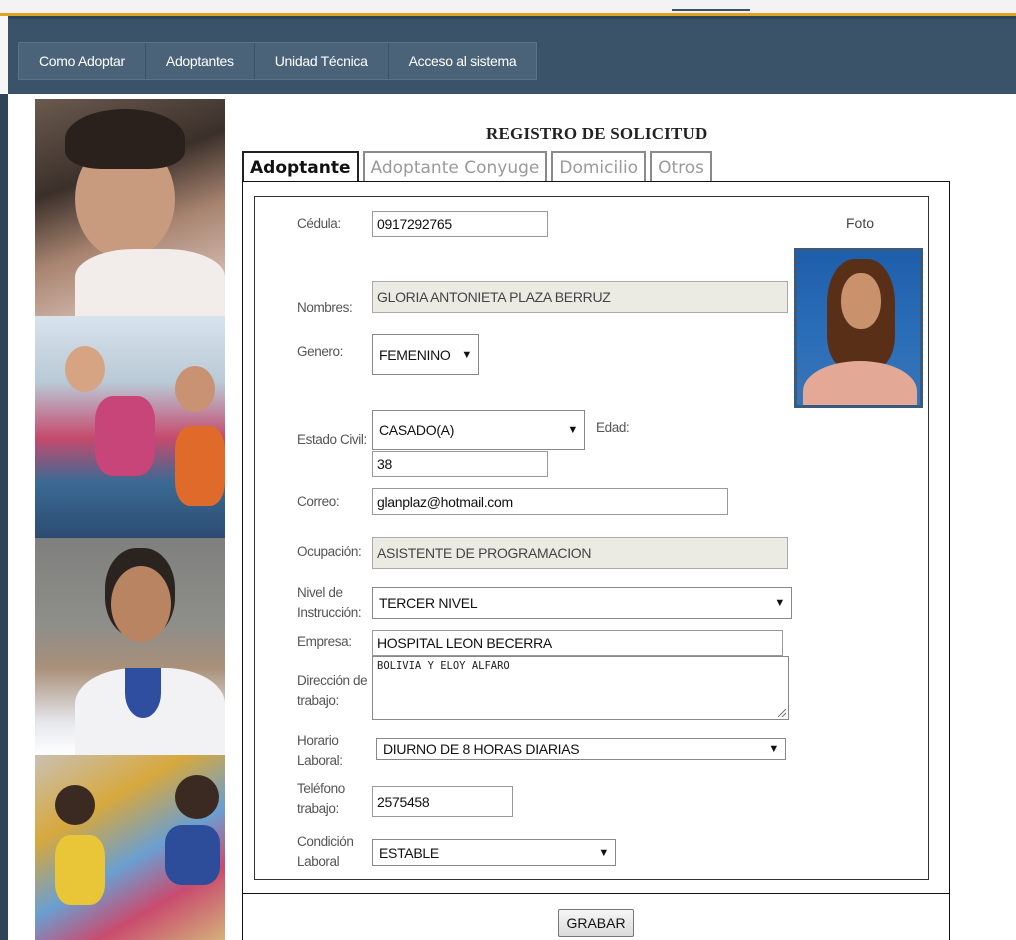  Describe the element at coordinates (782, 713) in the screenshot. I see `resize-grip-icon` at that location.